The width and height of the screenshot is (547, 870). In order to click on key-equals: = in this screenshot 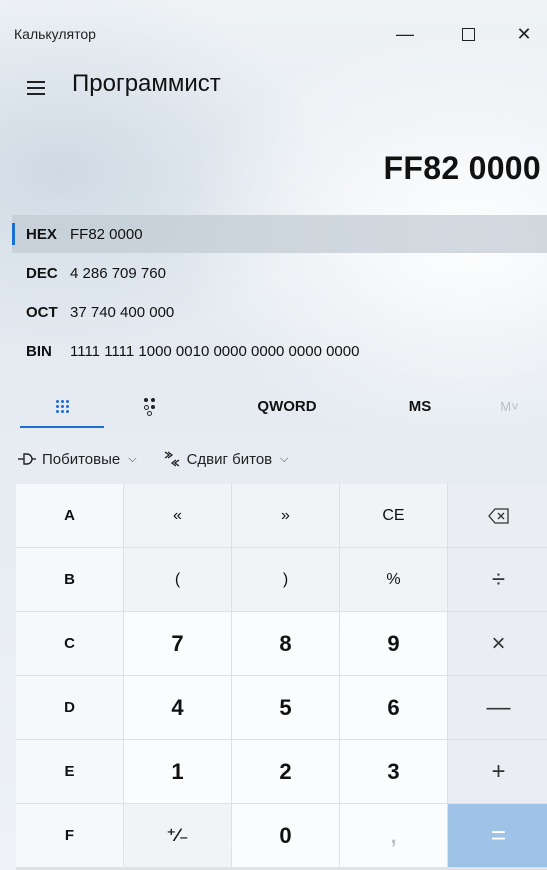, I will do `click(497, 835)`.